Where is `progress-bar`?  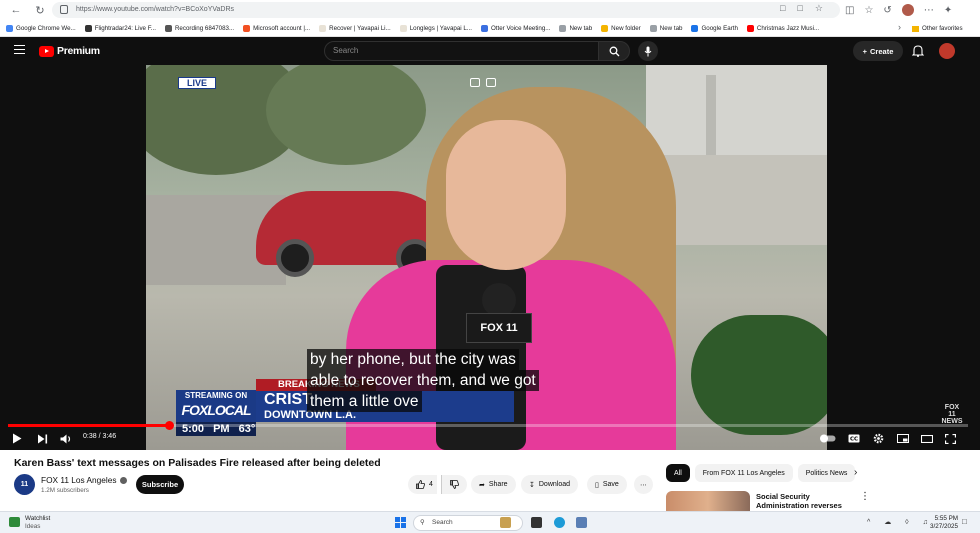
progress-bar is located at coordinates (488, 425).